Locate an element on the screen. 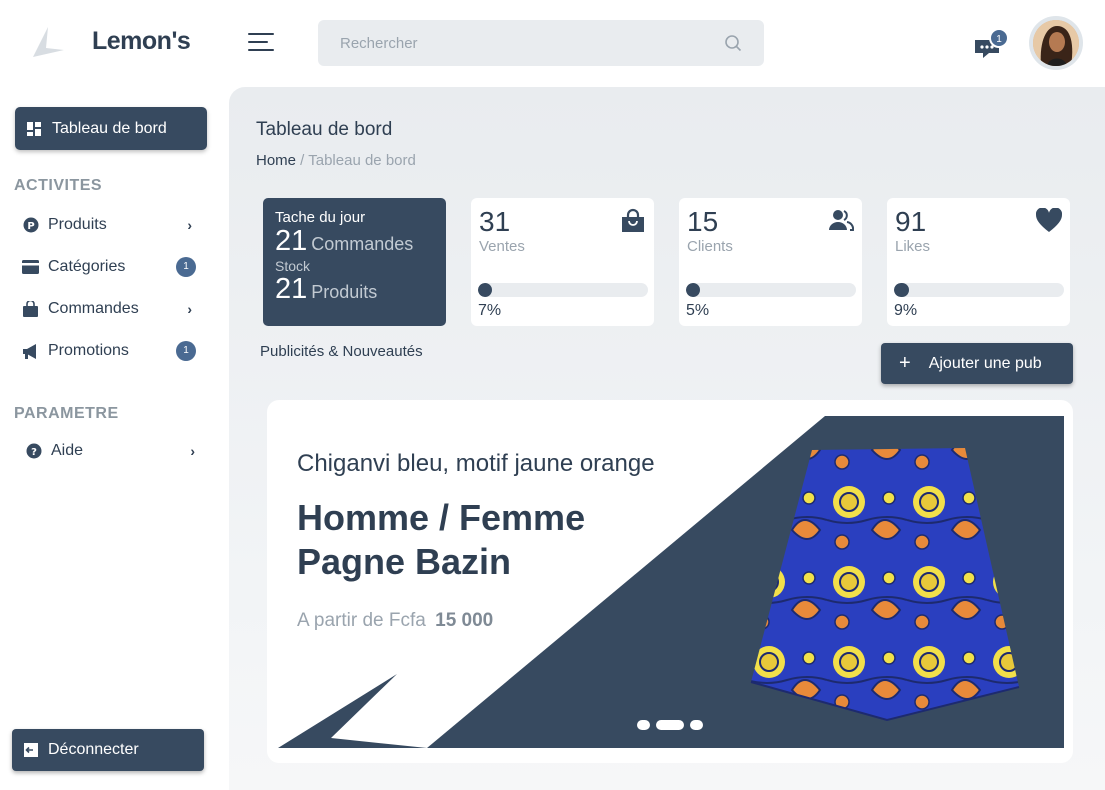 The image size is (1105, 790). breadcrumb: Home / Tableau de bord is located at coordinates (336, 160).